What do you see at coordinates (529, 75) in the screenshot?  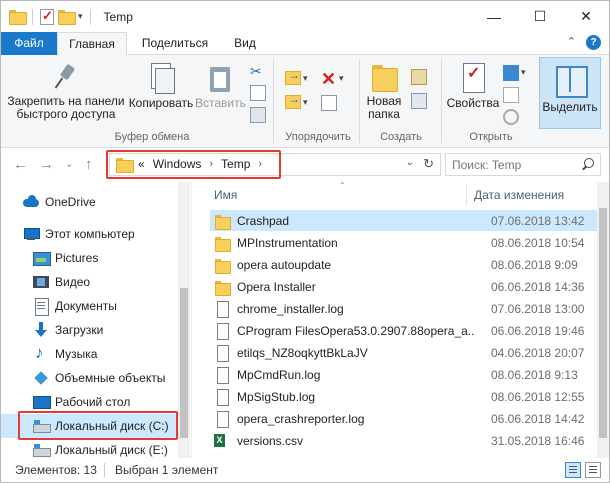 I see `open-dropdown-icon: ▾` at bounding box center [529, 75].